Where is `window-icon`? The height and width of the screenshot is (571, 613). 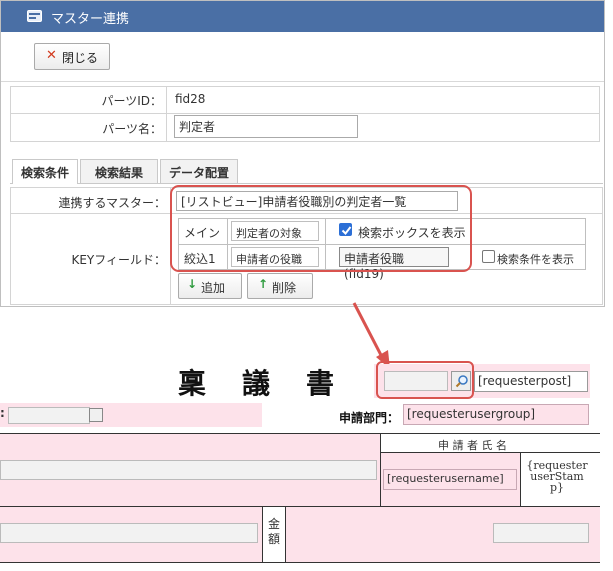
window-icon is located at coordinates (34, 16).